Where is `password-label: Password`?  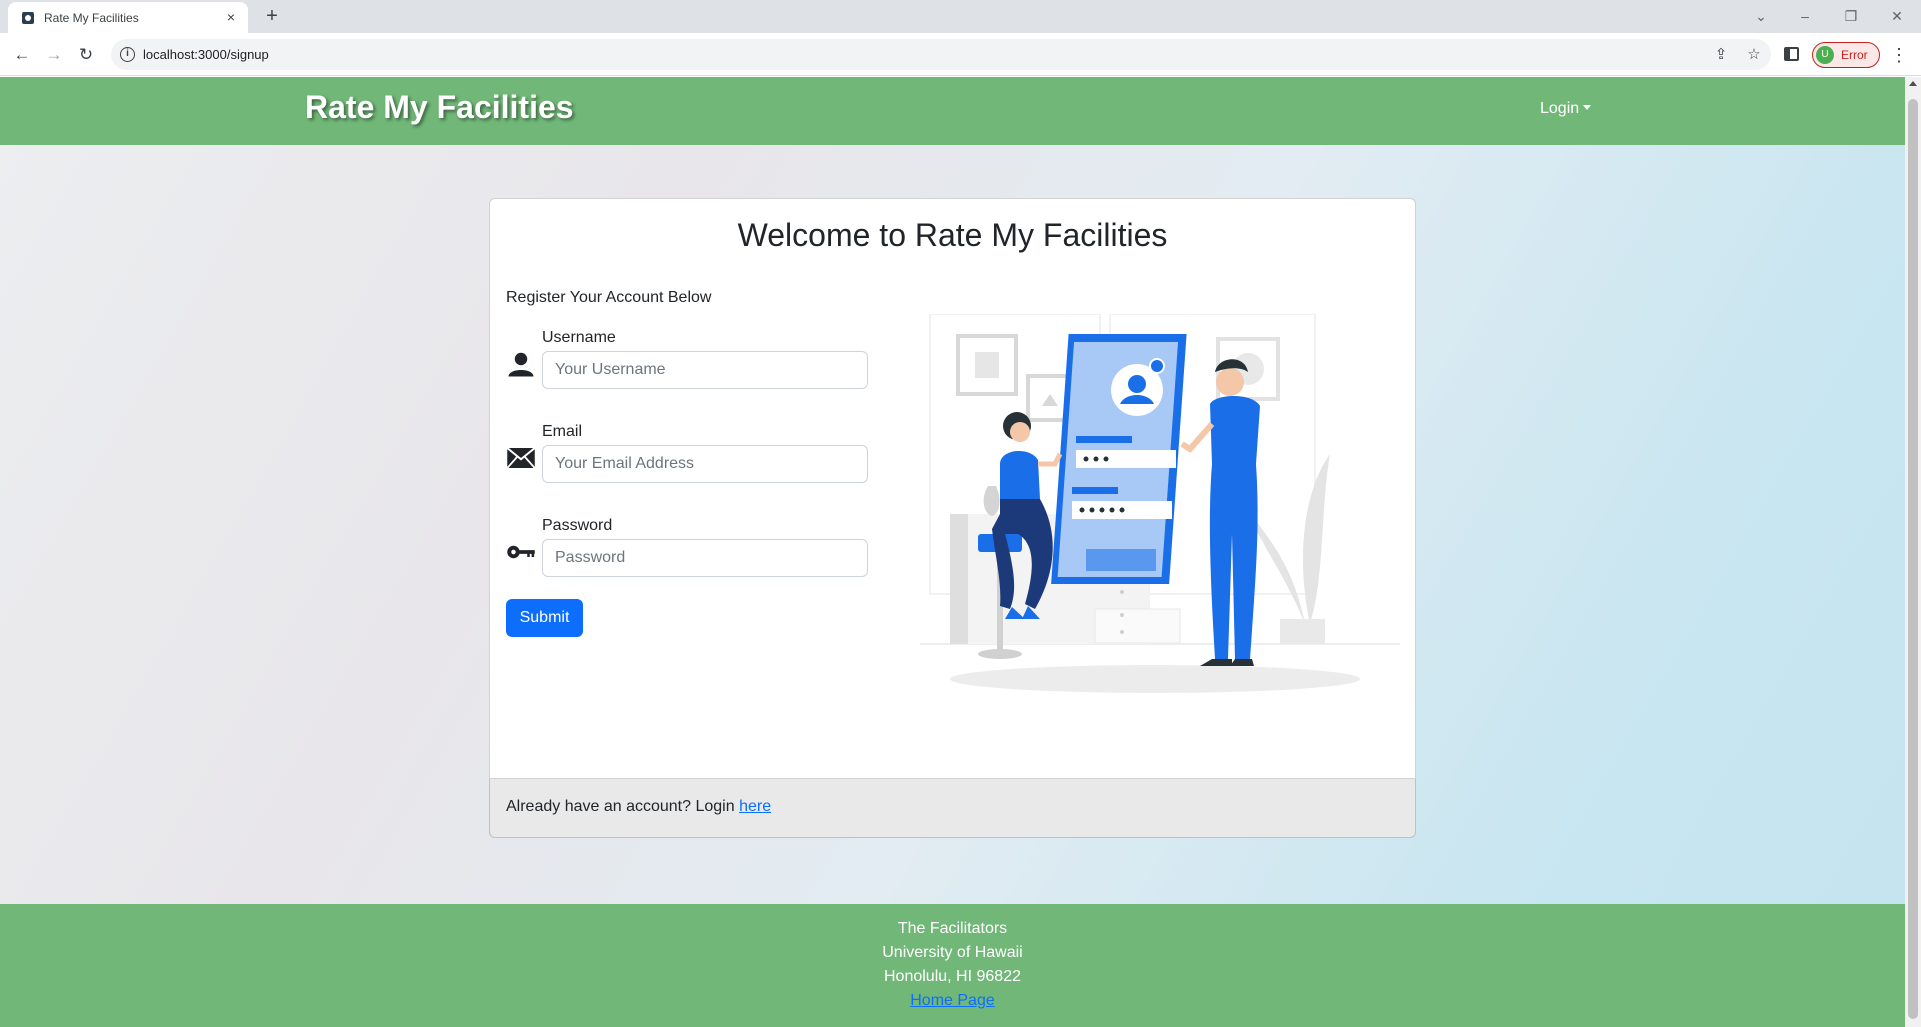
password-label: Password is located at coordinates (577, 525).